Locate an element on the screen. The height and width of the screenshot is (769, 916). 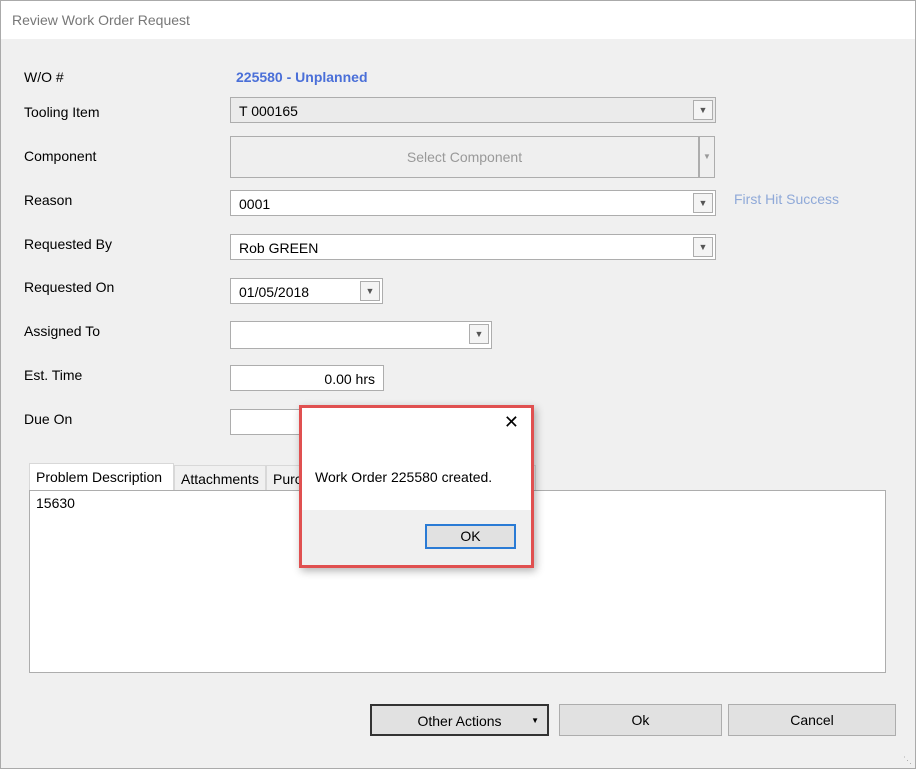
tooling-item-select: T 000165 ▼ is located at coordinates (473, 110).